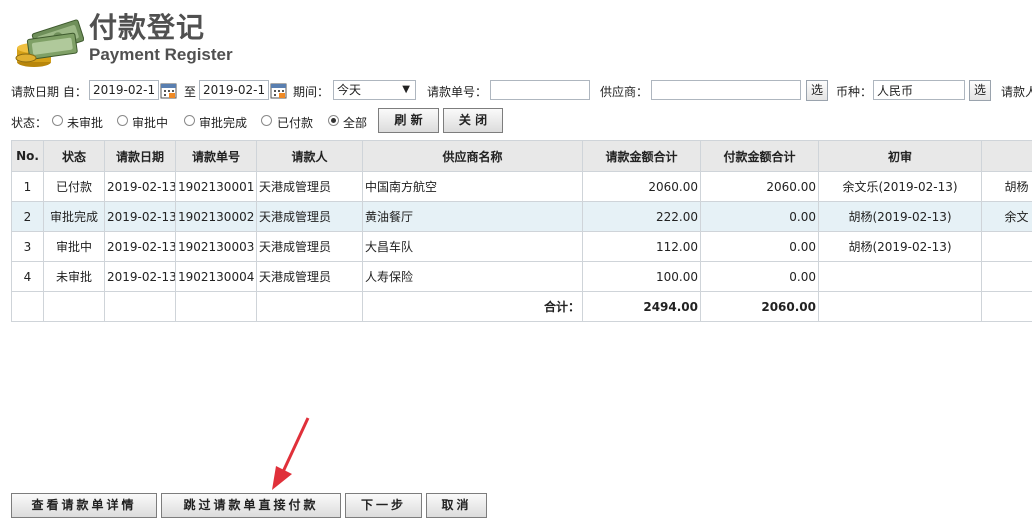 This screenshot has height=525, width=1032. Describe the element at coordinates (641, 216) in the screenshot. I see `cell-request-amount: 222.00` at that location.